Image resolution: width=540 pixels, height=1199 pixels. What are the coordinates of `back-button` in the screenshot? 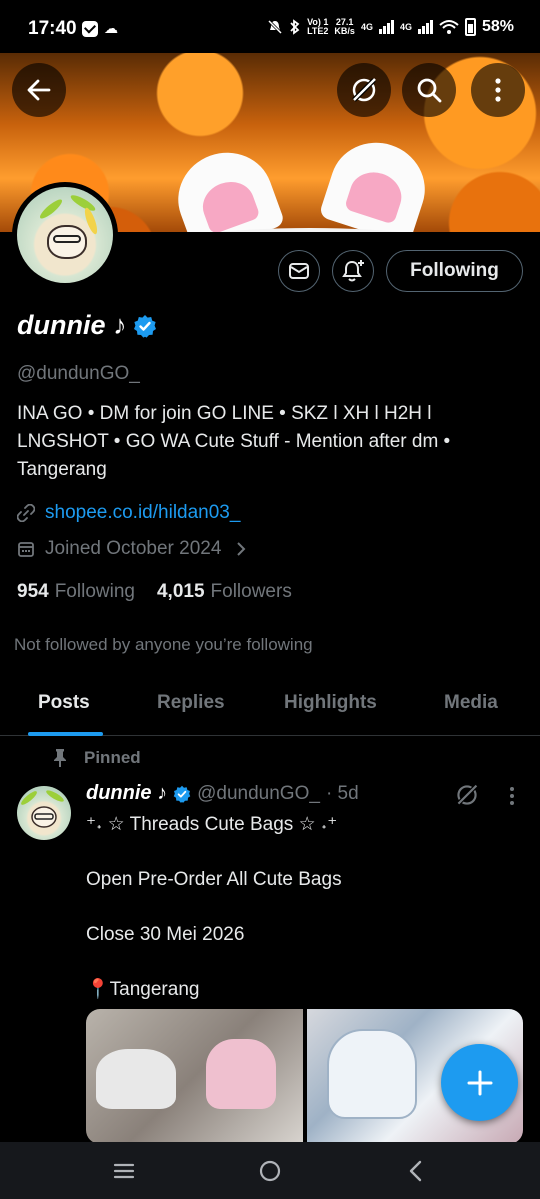 It's located at (39, 90).